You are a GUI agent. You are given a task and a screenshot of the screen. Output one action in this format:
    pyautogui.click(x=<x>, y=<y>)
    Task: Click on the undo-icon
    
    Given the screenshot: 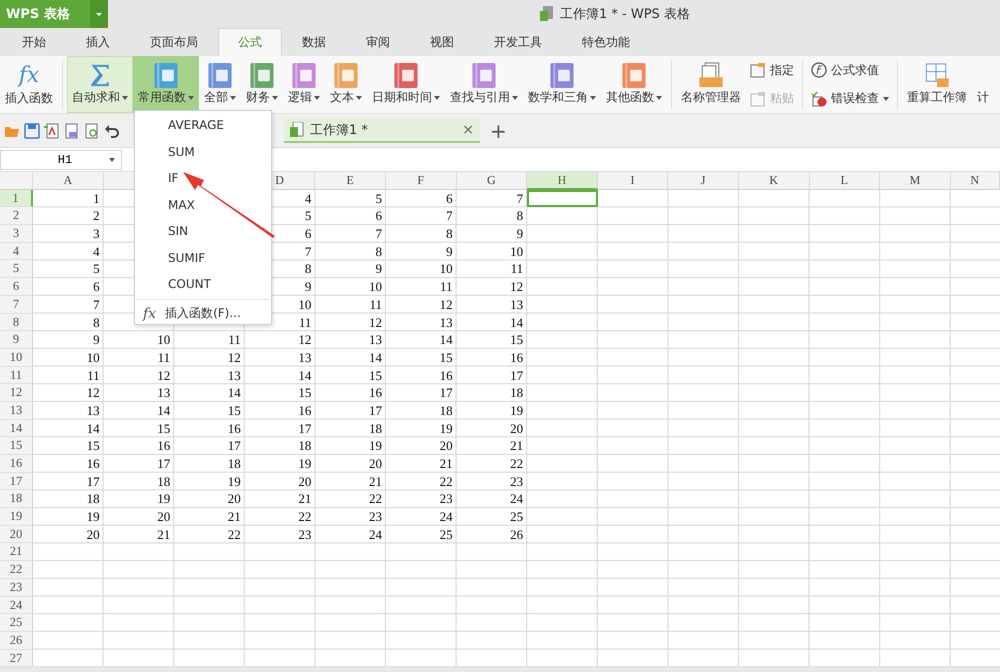 What is the action you would take?
    pyautogui.click(x=112, y=130)
    